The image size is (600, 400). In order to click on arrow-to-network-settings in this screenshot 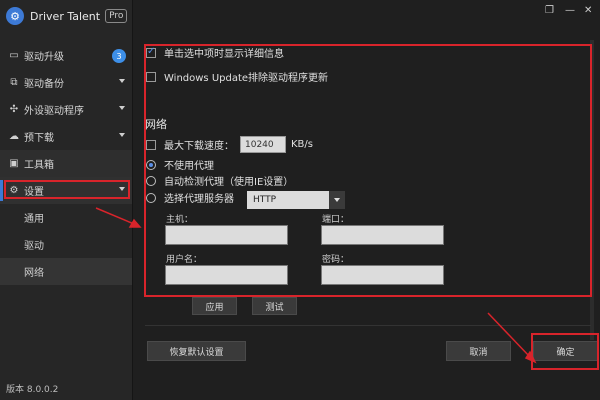, I will do `click(118, 217)`.